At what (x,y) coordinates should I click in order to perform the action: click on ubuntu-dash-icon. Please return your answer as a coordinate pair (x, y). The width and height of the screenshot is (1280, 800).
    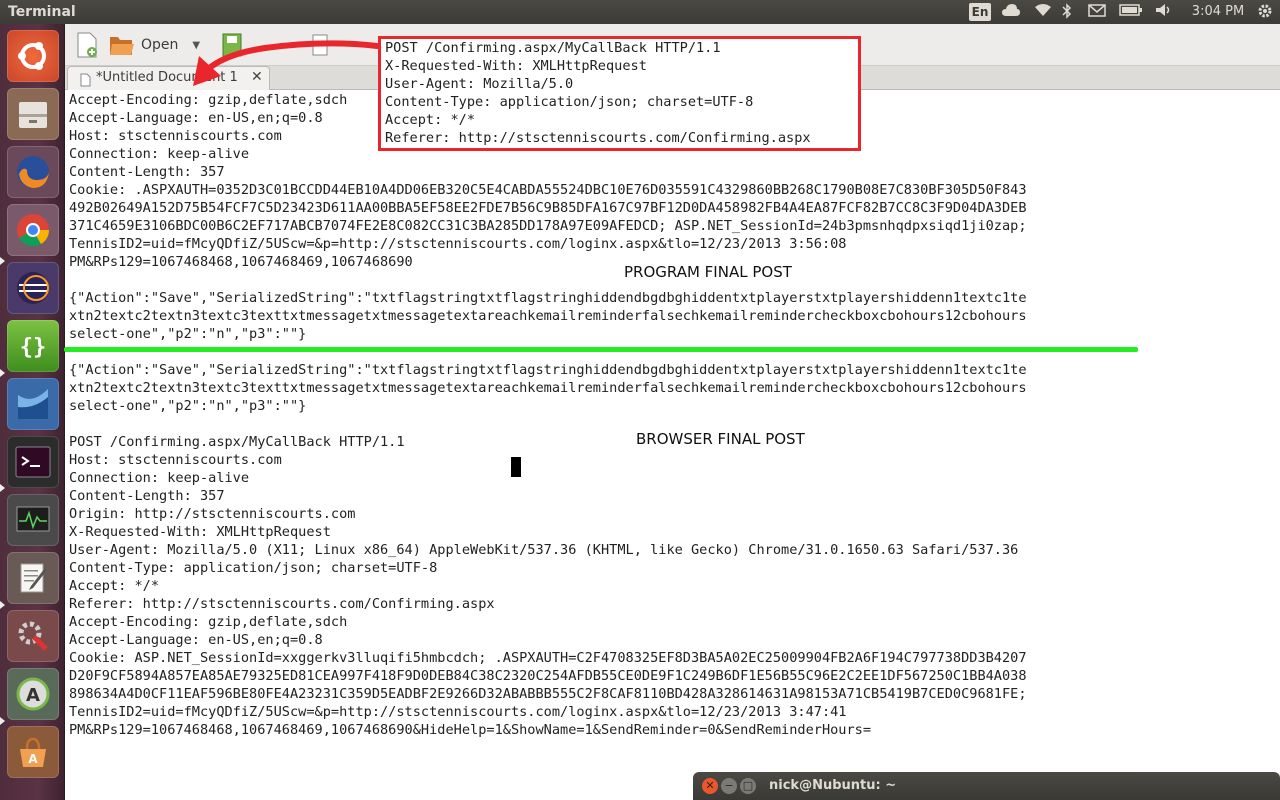
    Looking at the image, I should click on (33, 56).